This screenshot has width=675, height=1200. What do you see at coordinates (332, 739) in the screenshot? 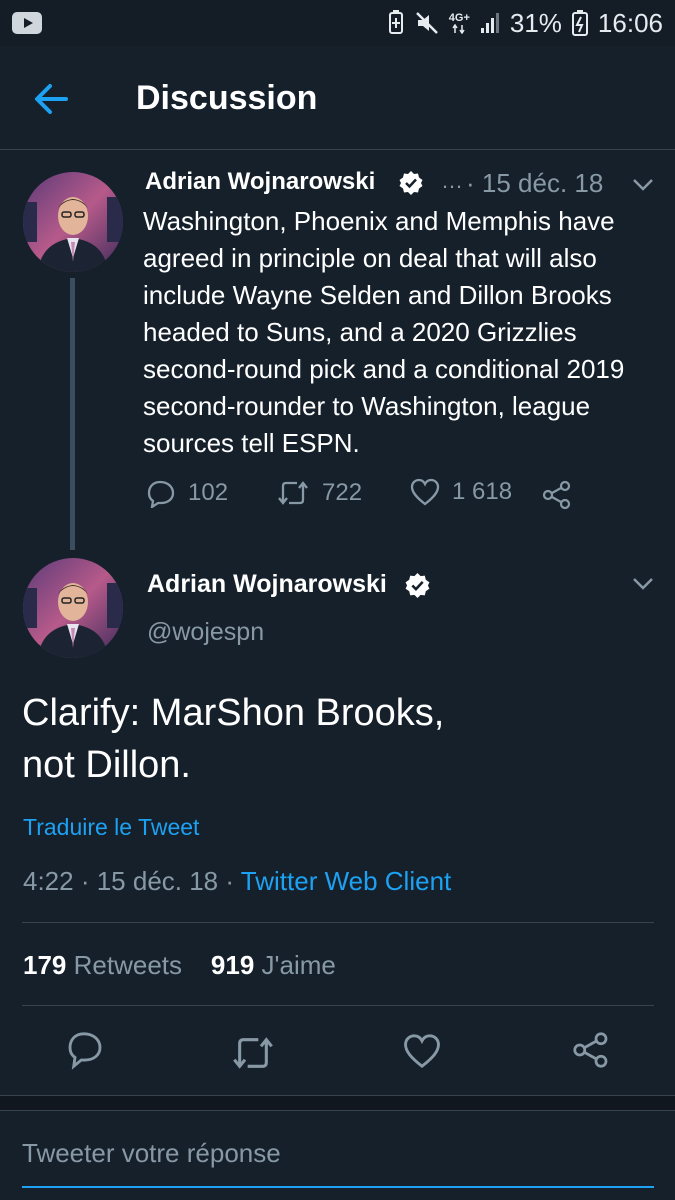
I see `tweet-text: Clarify: MarShon Brooks, not Dillon.` at bounding box center [332, 739].